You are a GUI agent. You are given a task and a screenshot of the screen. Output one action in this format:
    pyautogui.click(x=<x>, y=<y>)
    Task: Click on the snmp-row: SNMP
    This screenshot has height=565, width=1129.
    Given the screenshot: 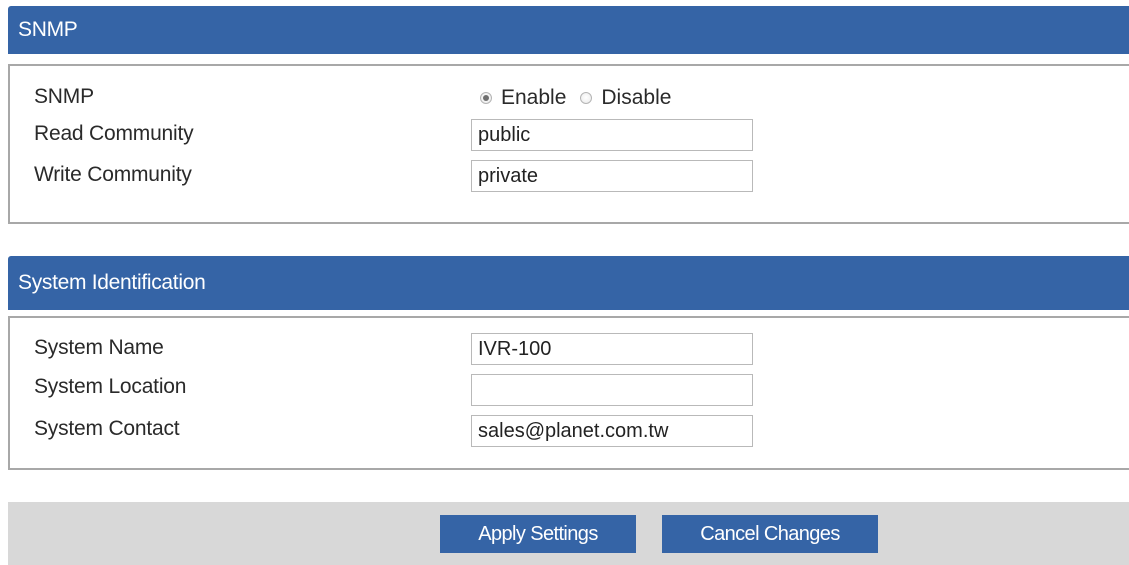 What is the action you would take?
    pyautogui.click(x=64, y=97)
    